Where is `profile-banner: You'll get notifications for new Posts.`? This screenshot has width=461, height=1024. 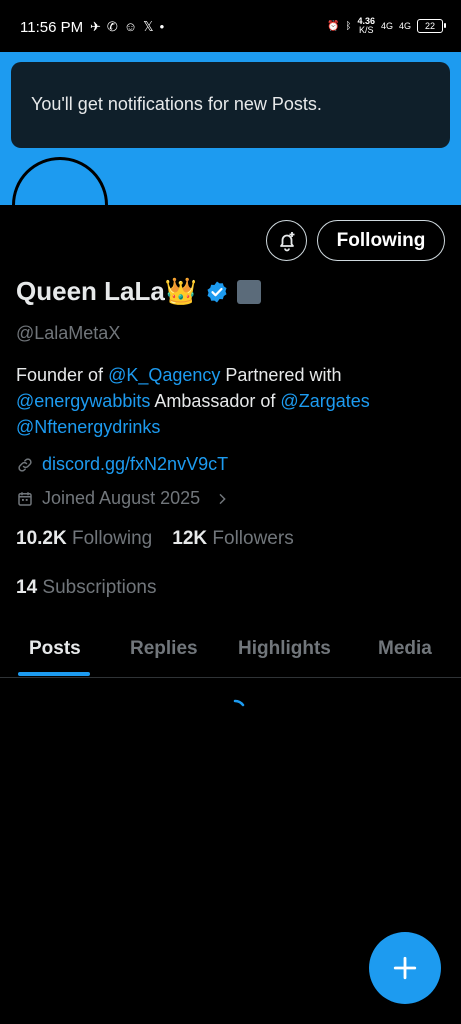 profile-banner: You'll get notifications for new Posts. is located at coordinates (230, 128).